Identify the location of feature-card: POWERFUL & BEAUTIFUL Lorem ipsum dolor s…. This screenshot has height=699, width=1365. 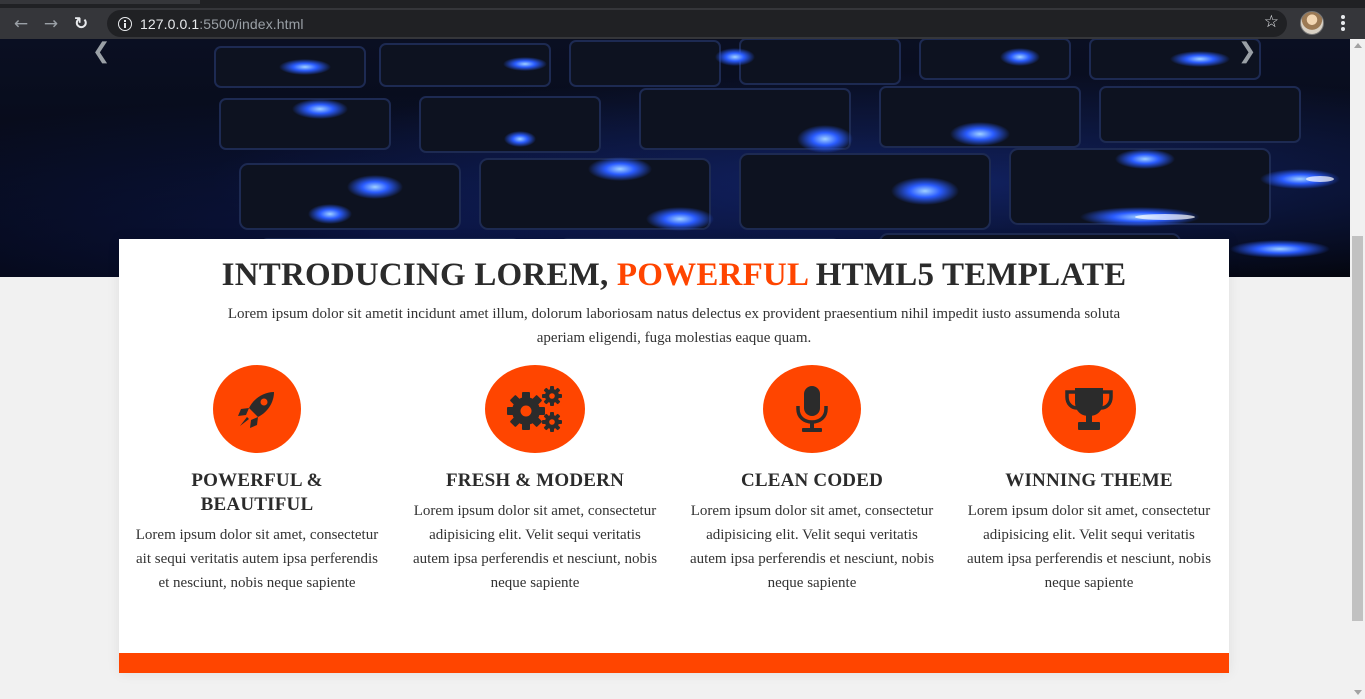
(257, 480).